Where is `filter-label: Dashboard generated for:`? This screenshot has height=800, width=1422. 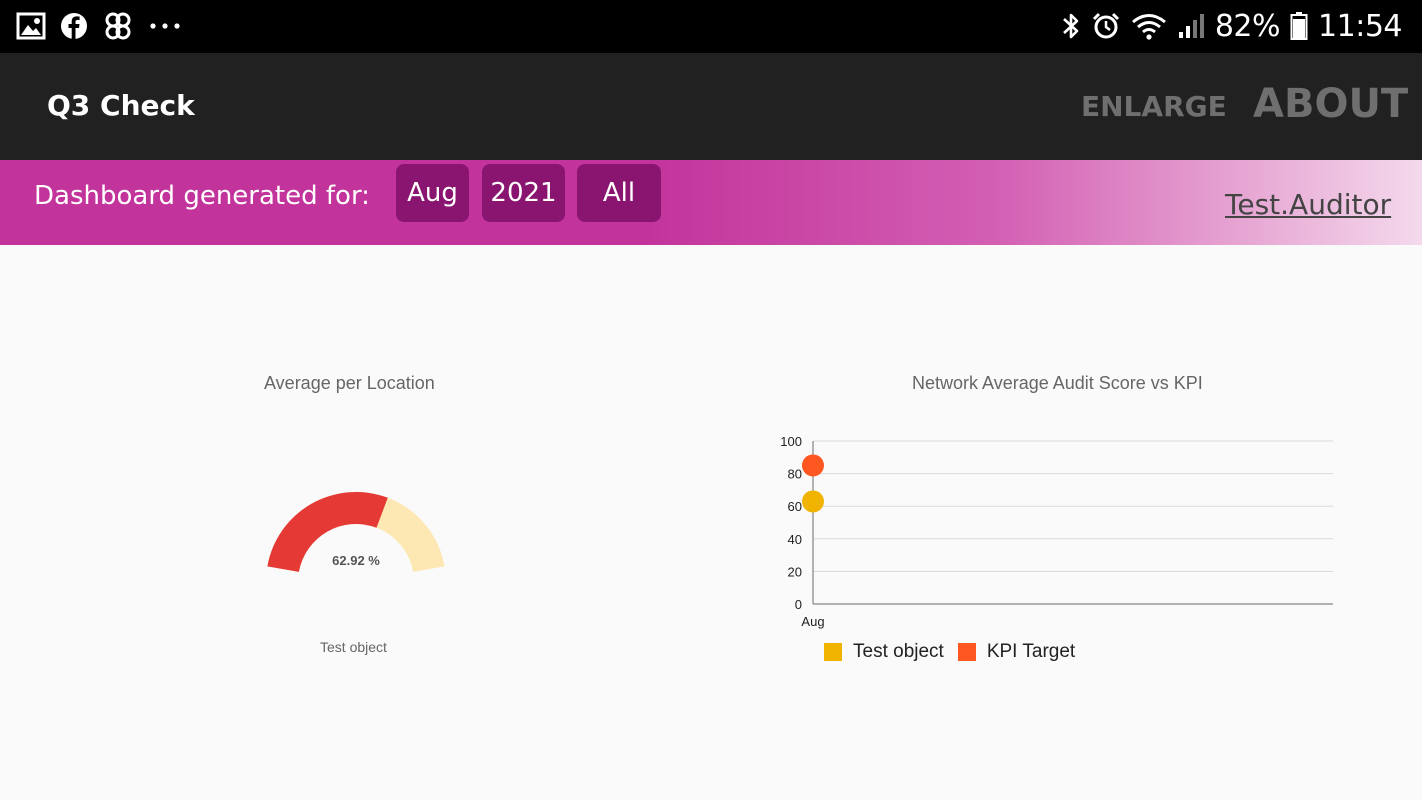
filter-label: Dashboard generated for: is located at coordinates (202, 196).